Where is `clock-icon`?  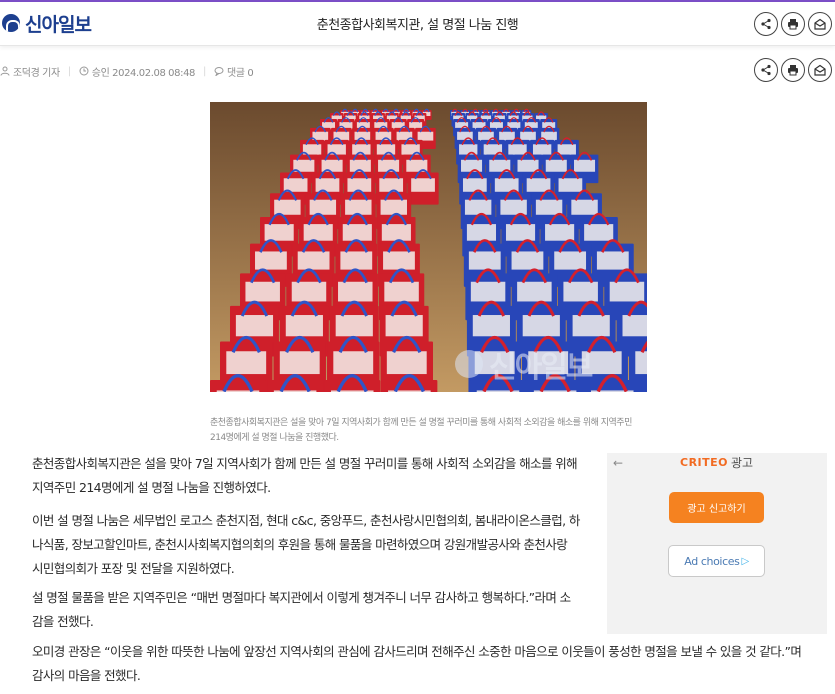 clock-icon is located at coordinates (84, 71).